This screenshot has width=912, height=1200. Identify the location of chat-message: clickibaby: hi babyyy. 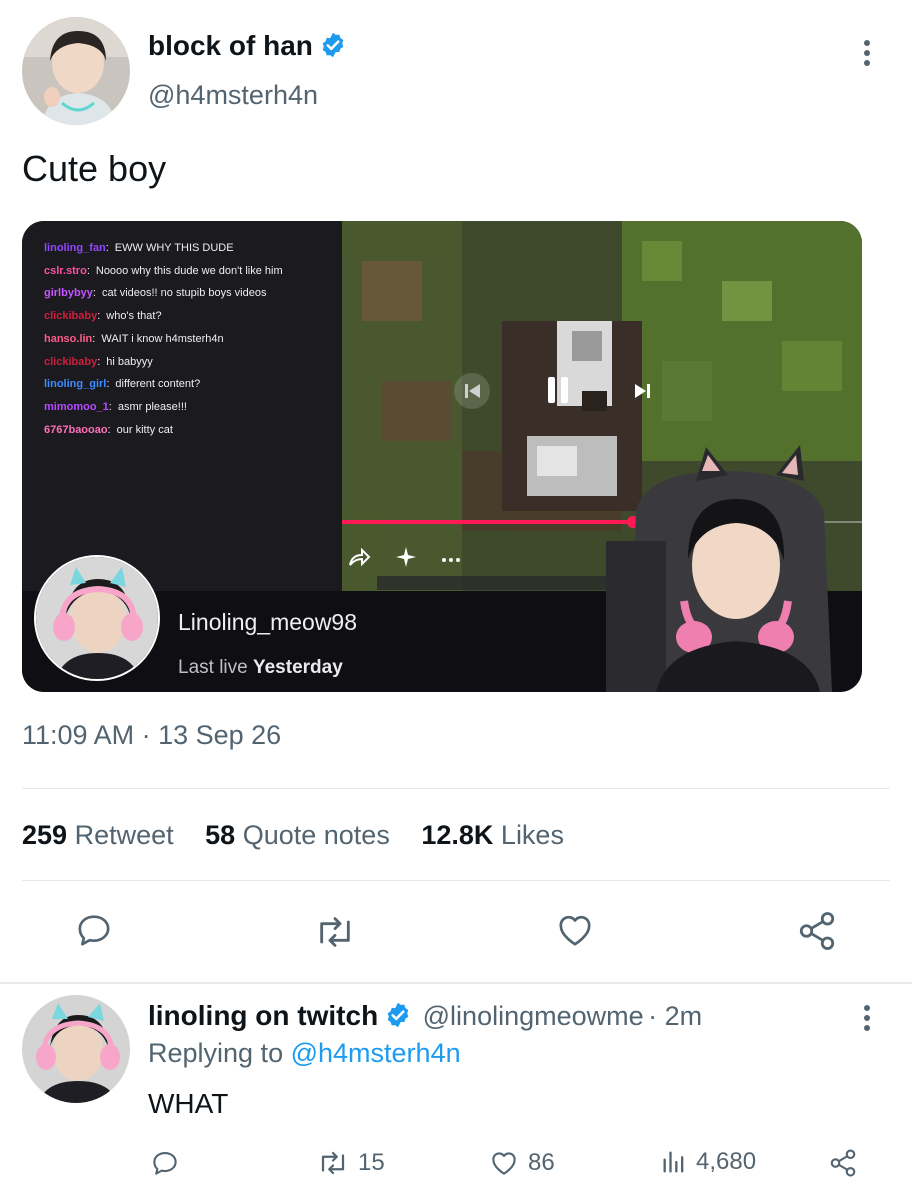
(193, 362).